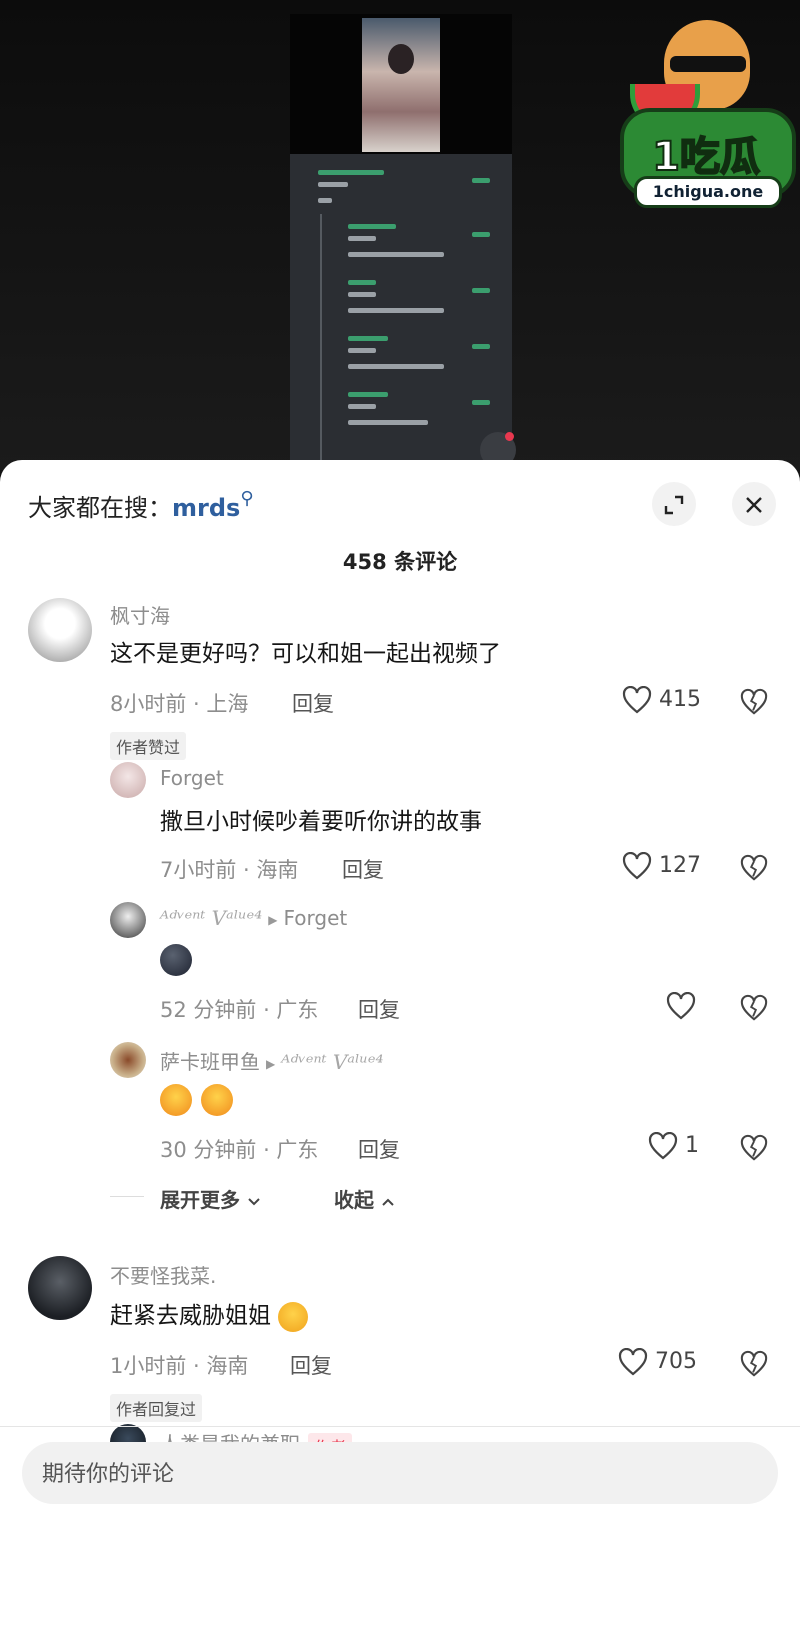 Image resolution: width=800 pixels, height=1644 pixels. I want to click on collapse-button: 收起, so click(364, 1198).